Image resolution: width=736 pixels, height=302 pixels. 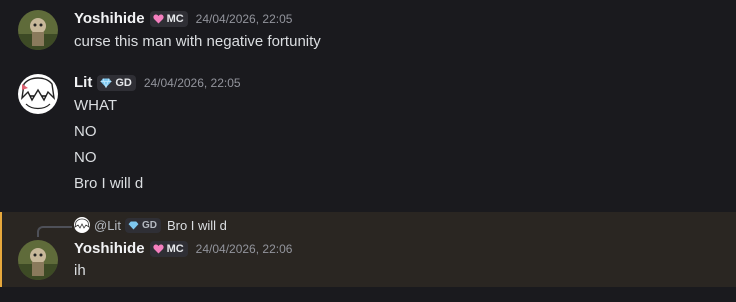 I want to click on message-text: ih, so click(x=80, y=270).